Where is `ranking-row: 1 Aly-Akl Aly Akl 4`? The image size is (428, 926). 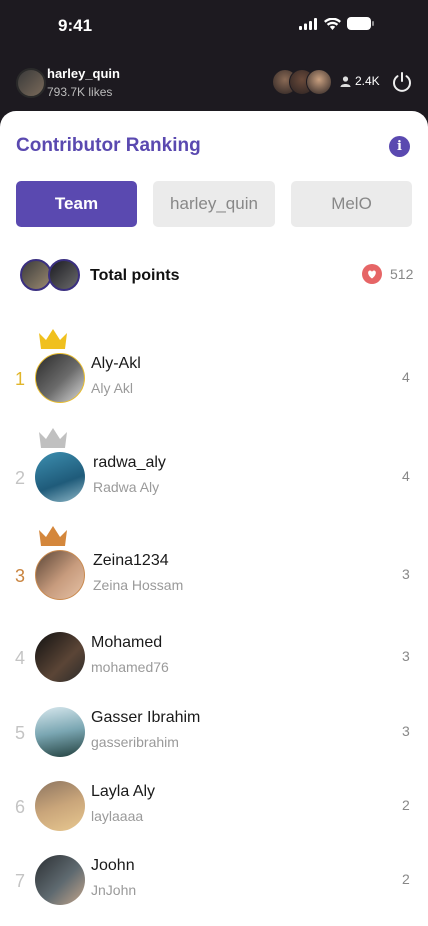 ranking-row: 1 Aly-Akl Aly Akl 4 is located at coordinates (214, 376).